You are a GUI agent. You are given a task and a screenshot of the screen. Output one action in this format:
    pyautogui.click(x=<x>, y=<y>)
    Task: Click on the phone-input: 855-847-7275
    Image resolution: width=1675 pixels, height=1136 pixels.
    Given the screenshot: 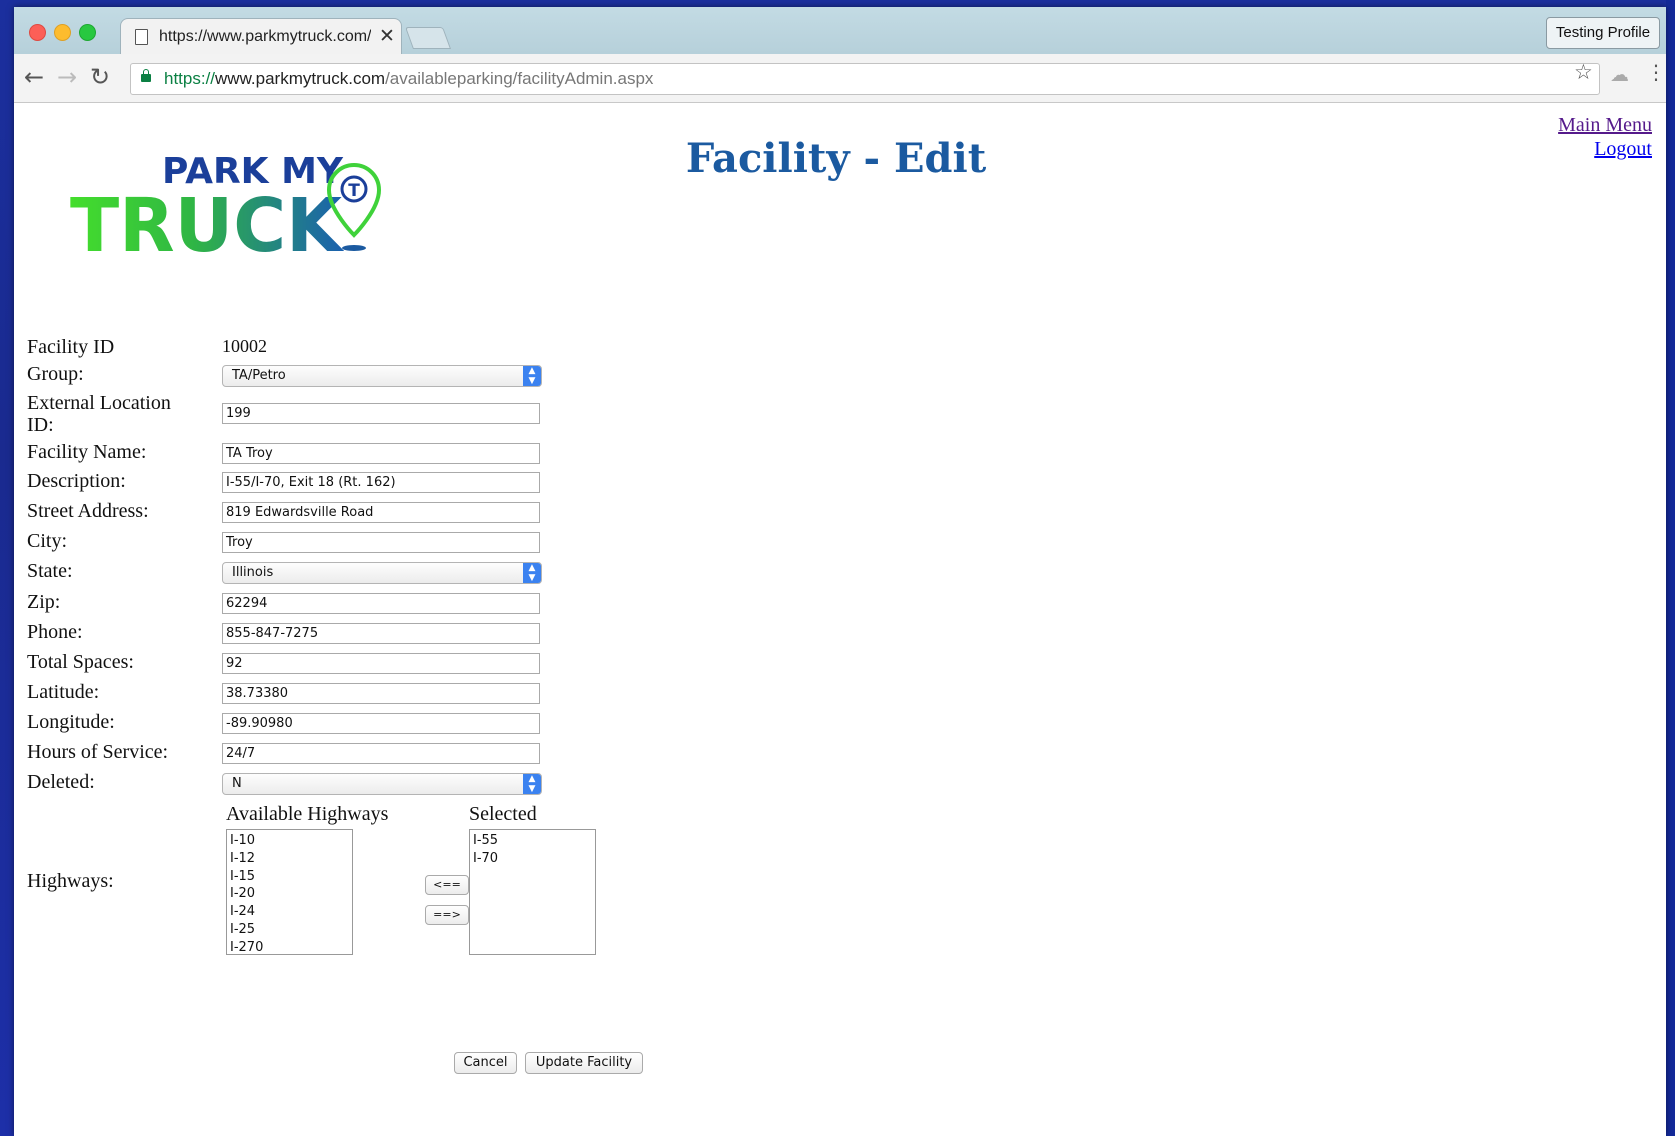 What is the action you would take?
    pyautogui.click(x=381, y=633)
    